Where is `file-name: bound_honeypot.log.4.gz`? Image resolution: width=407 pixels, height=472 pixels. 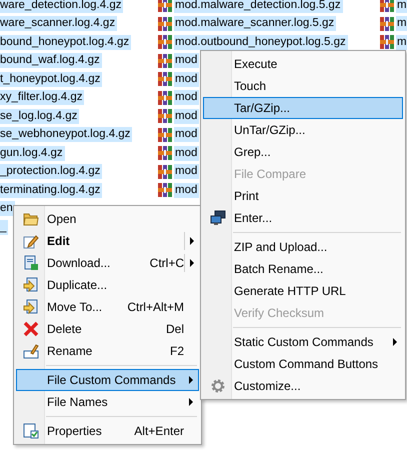
file-name: bound_honeypot.log.4.gz is located at coordinates (66, 42).